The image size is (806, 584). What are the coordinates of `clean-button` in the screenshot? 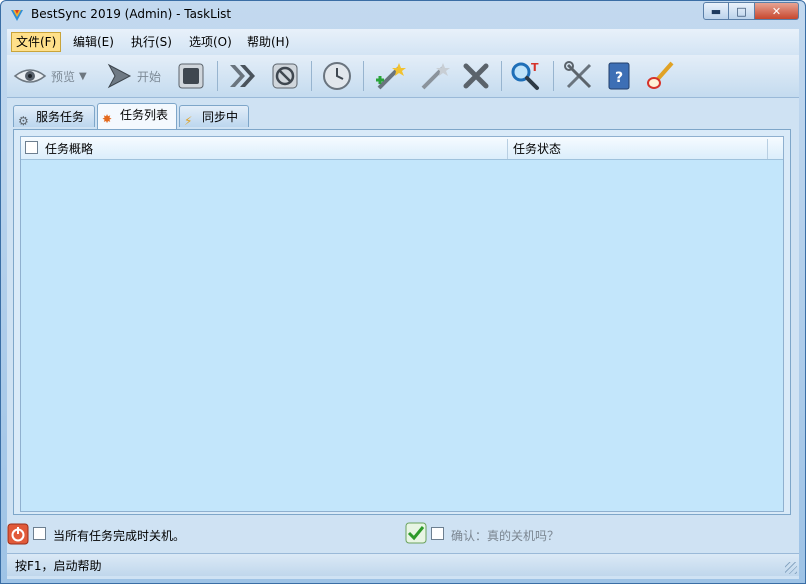 It's located at (661, 76).